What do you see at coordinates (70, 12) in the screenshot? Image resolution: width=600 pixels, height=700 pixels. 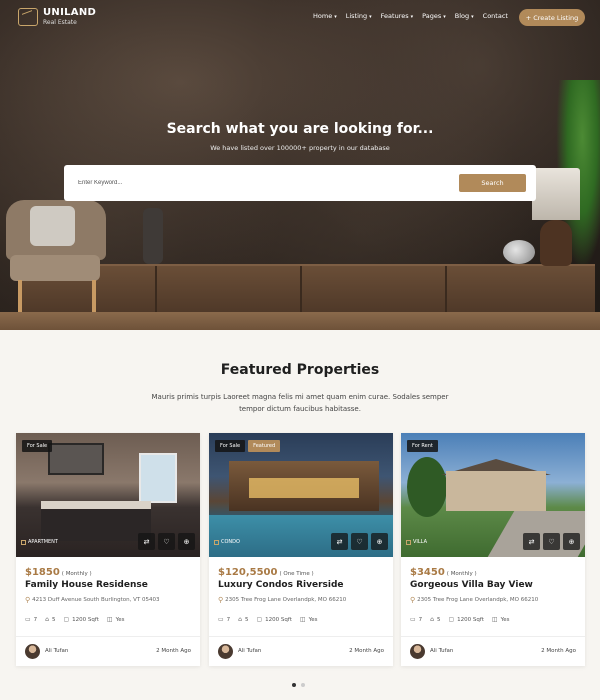 I see `brand-name: UNILAND` at bounding box center [70, 12].